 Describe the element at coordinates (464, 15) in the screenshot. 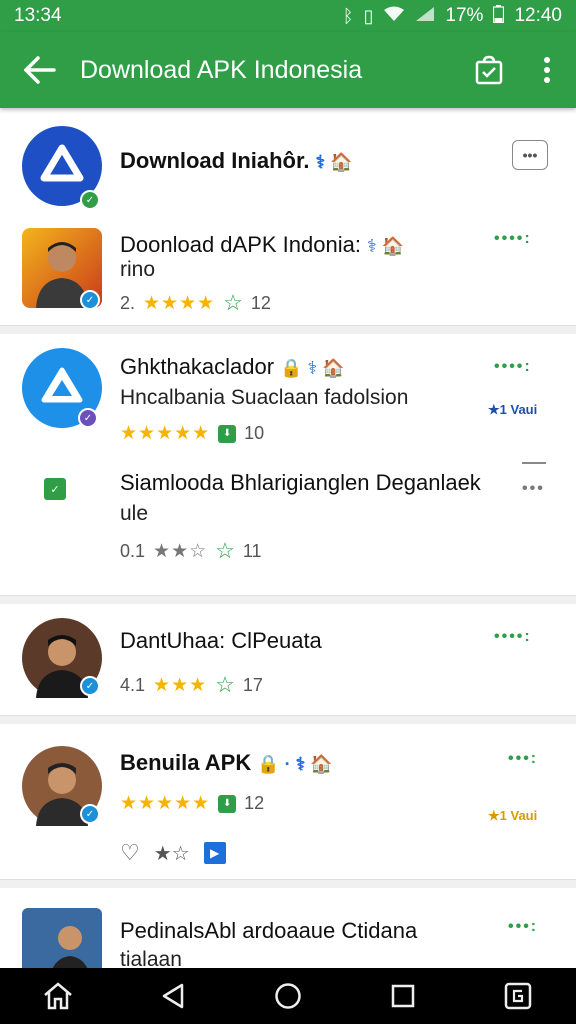

I see `battery-percent: 17%` at that location.